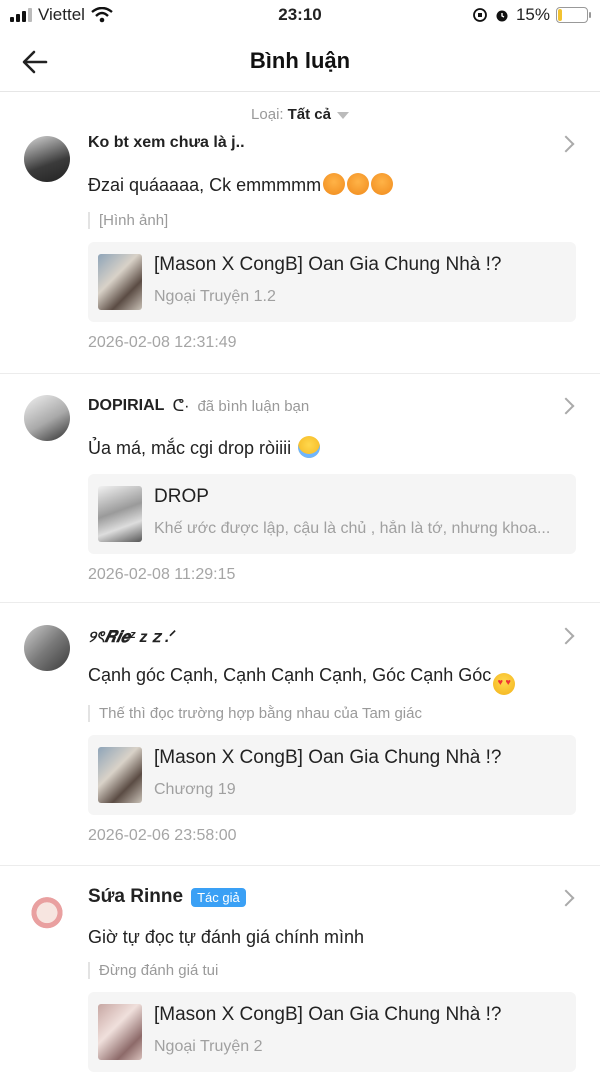 This screenshot has width=600, height=1076. I want to click on quoted-reply: [Hình ảnh], so click(332, 220).